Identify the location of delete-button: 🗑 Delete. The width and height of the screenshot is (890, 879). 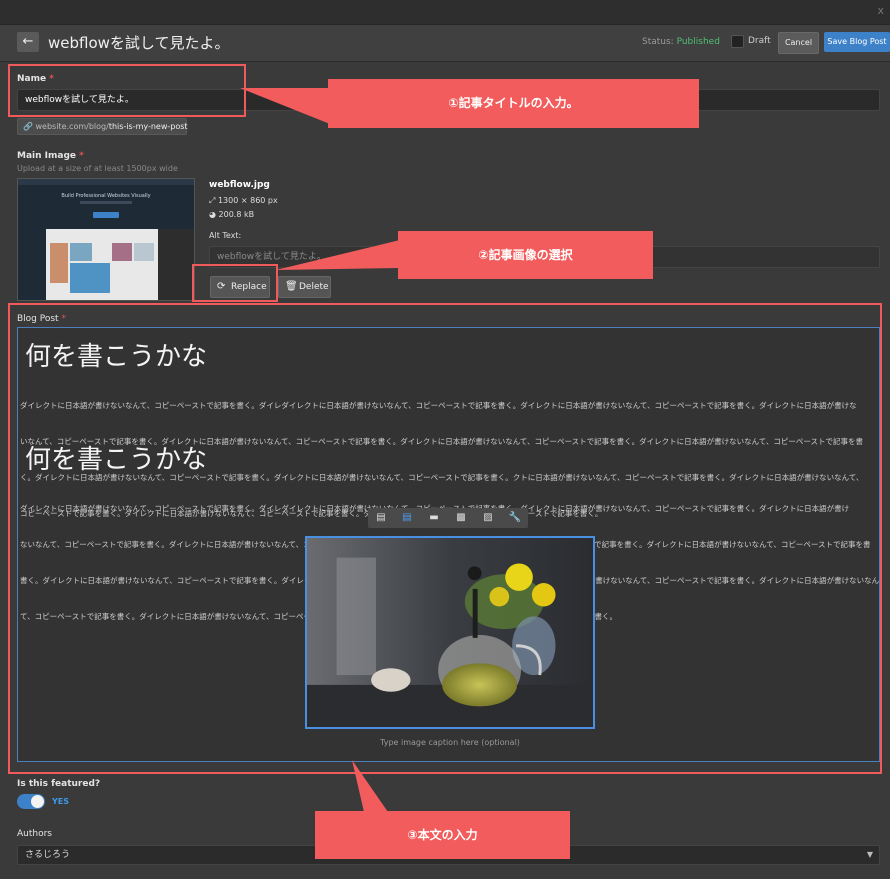
(304, 287).